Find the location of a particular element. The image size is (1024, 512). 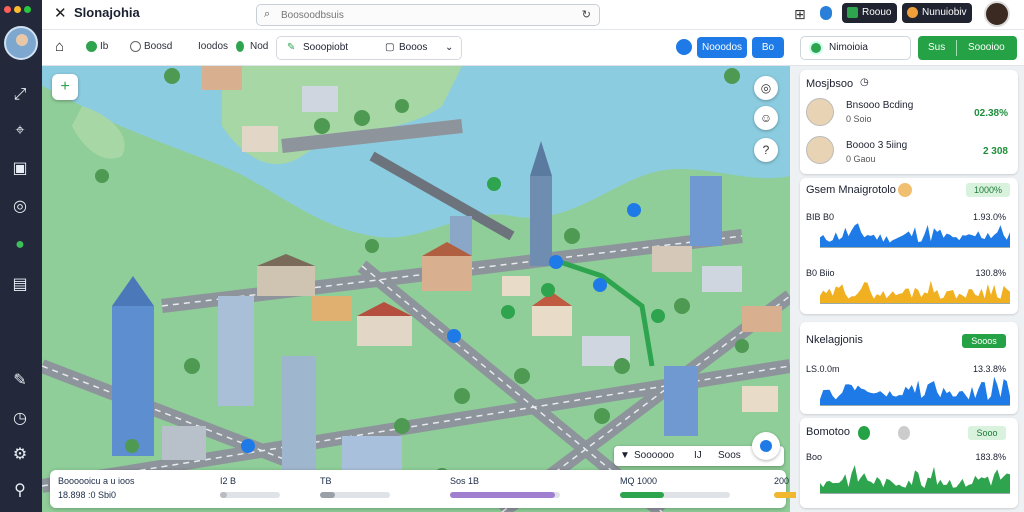

circle-icon is located at coordinates (135, 46).